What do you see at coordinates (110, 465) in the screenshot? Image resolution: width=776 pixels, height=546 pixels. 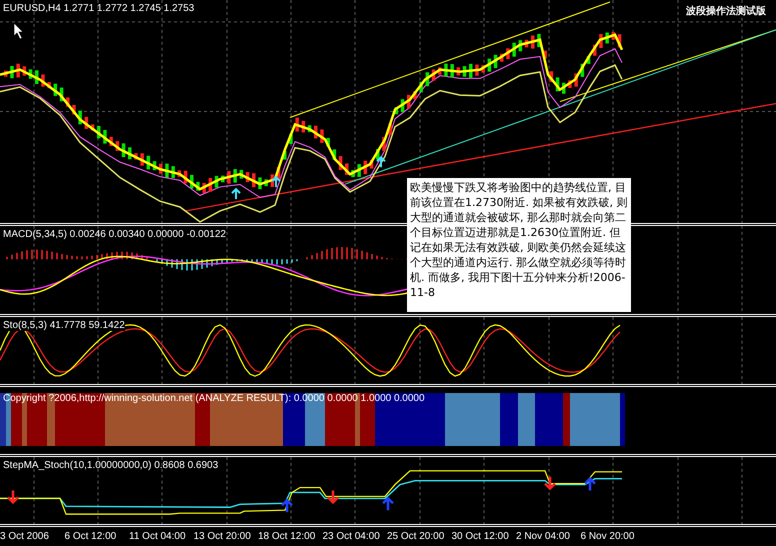 I see `indicator-label: StepMA_Stoch(10,1.00000000,0) 0.8608 0.6903` at bounding box center [110, 465].